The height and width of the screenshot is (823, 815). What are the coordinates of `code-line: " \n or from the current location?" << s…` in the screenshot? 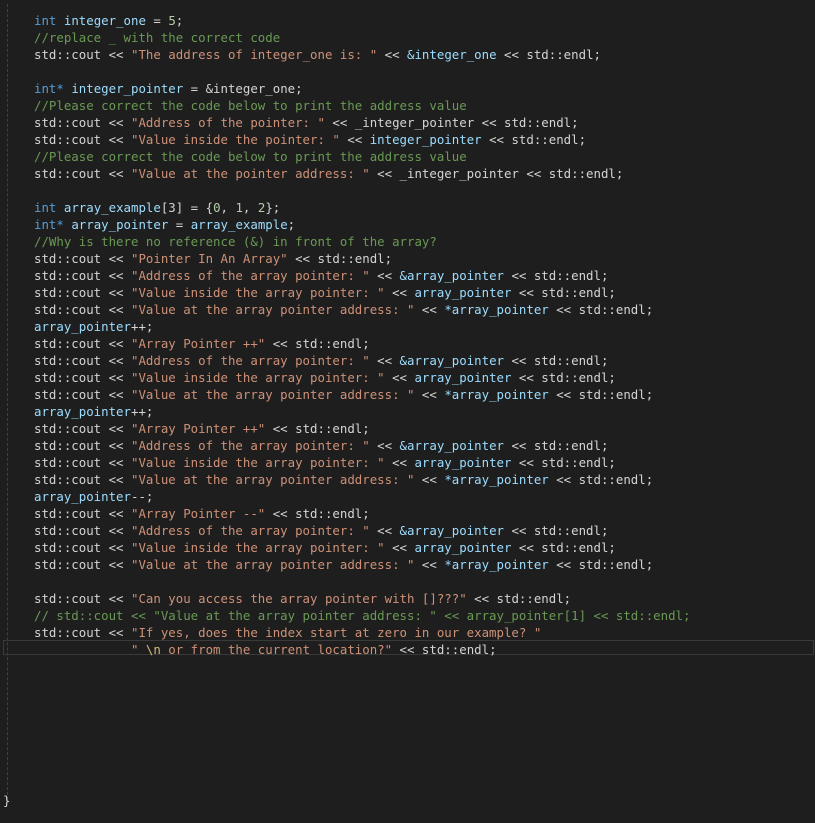 It's located at (362, 649).